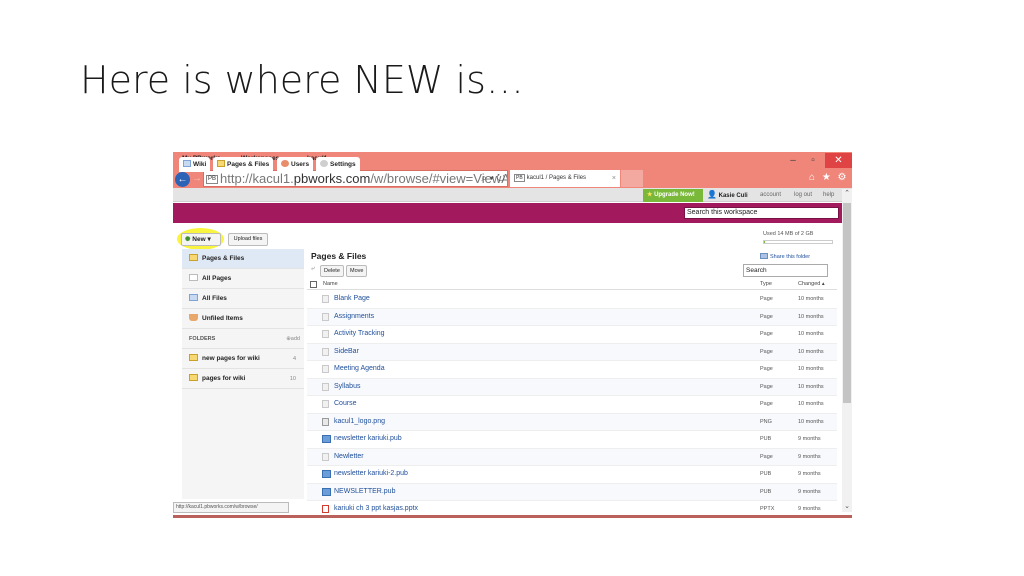  Describe the element at coordinates (354, 316) in the screenshot. I see `file-name-link: Assignments` at that location.